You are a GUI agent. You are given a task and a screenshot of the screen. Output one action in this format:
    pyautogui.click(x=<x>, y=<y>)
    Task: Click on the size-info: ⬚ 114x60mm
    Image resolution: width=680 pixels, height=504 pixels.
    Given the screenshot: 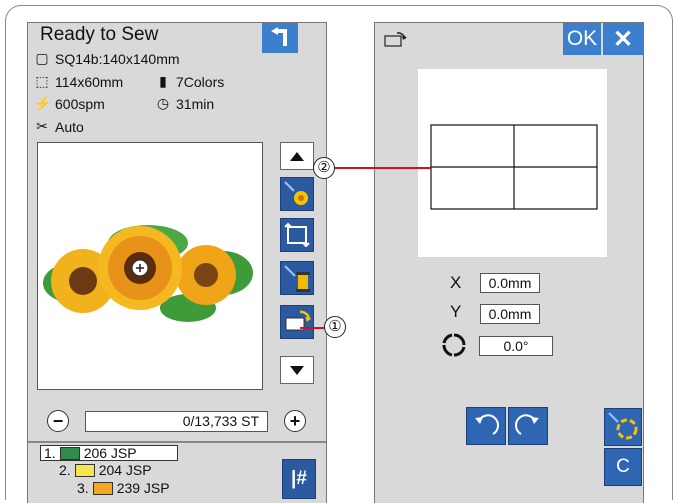 What is the action you would take?
    pyautogui.click(x=78, y=81)
    